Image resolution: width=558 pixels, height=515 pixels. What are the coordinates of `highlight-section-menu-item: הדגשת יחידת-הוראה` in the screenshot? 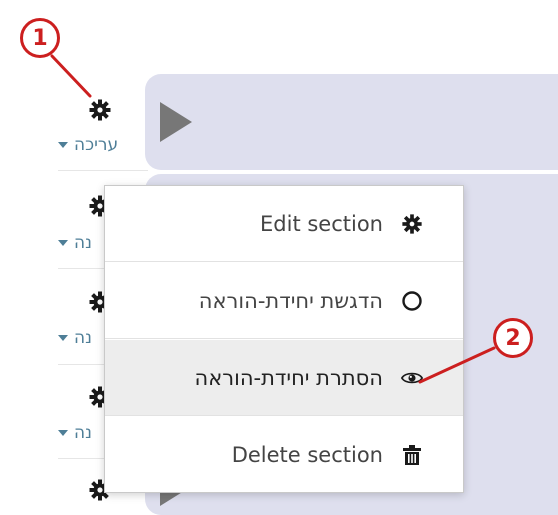 It's located at (284, 301).